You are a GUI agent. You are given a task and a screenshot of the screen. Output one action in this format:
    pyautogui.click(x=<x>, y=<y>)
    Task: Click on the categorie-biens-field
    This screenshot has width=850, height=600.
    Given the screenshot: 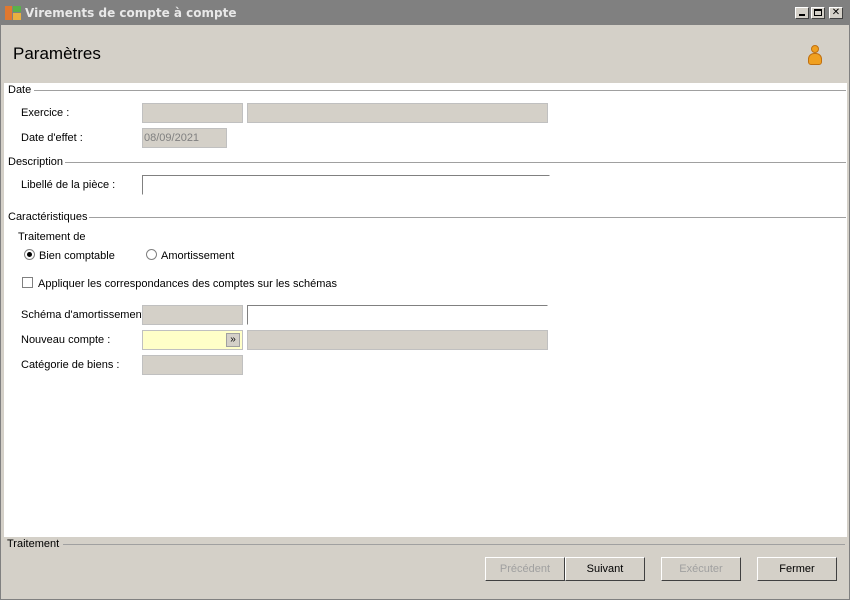 What is the action you would take?
    pyautogui.click(x=192, y=365)
    